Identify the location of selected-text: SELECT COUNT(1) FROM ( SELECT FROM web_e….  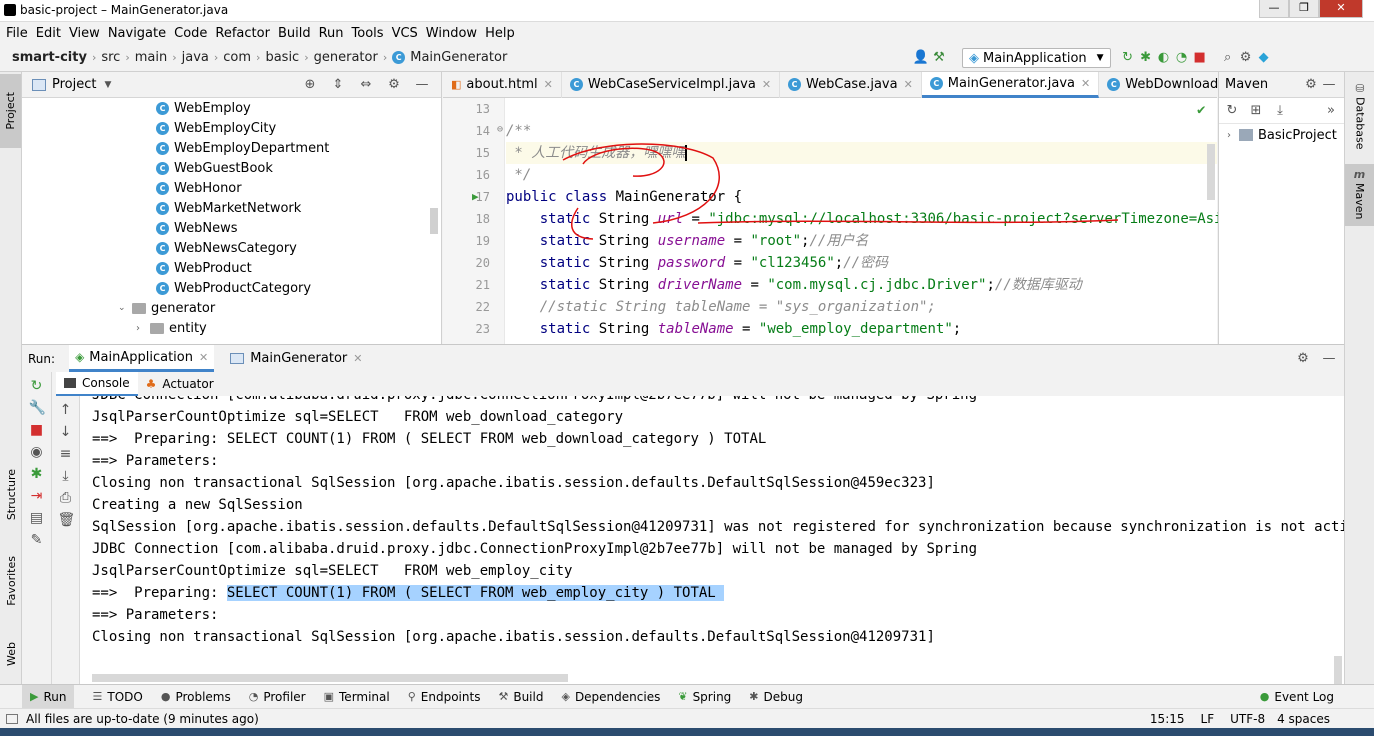
(475, 593).